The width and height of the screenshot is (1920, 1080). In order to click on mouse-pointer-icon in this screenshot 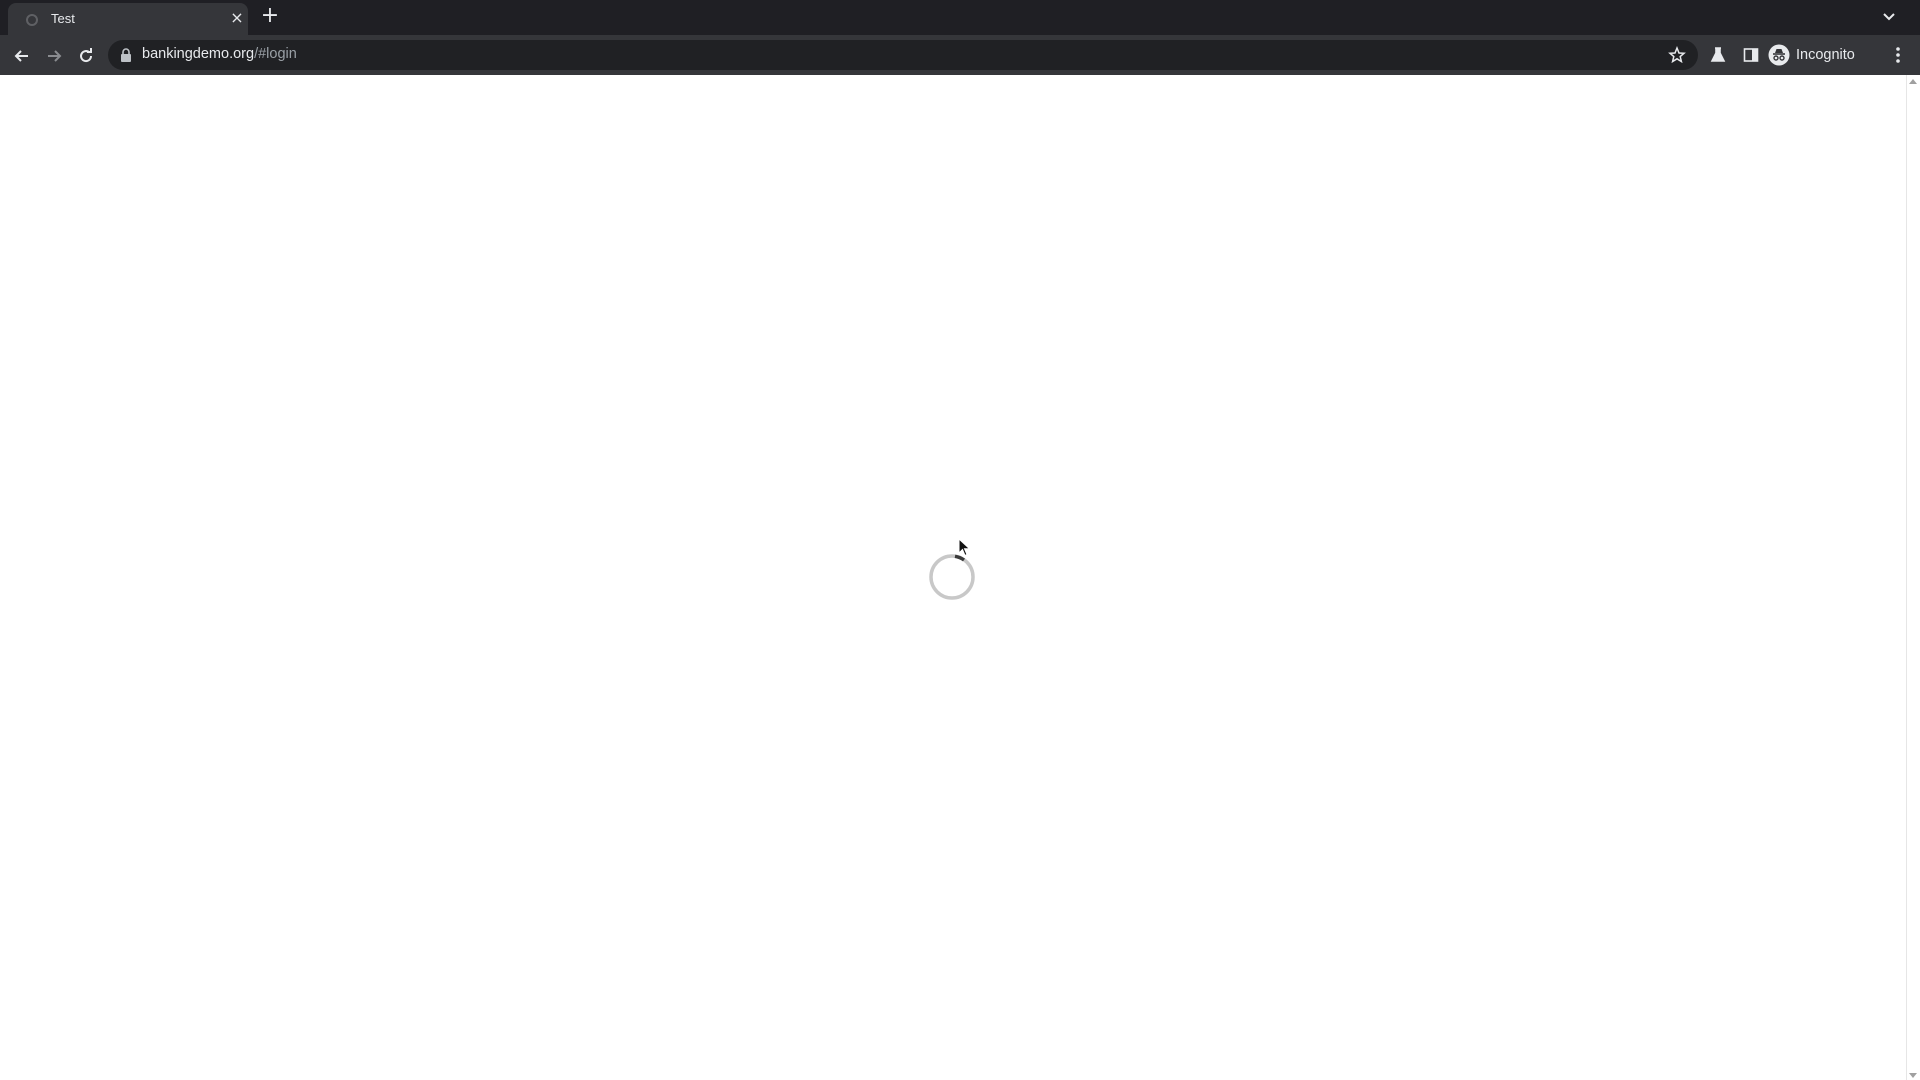, I will do `click(964, 547)`.